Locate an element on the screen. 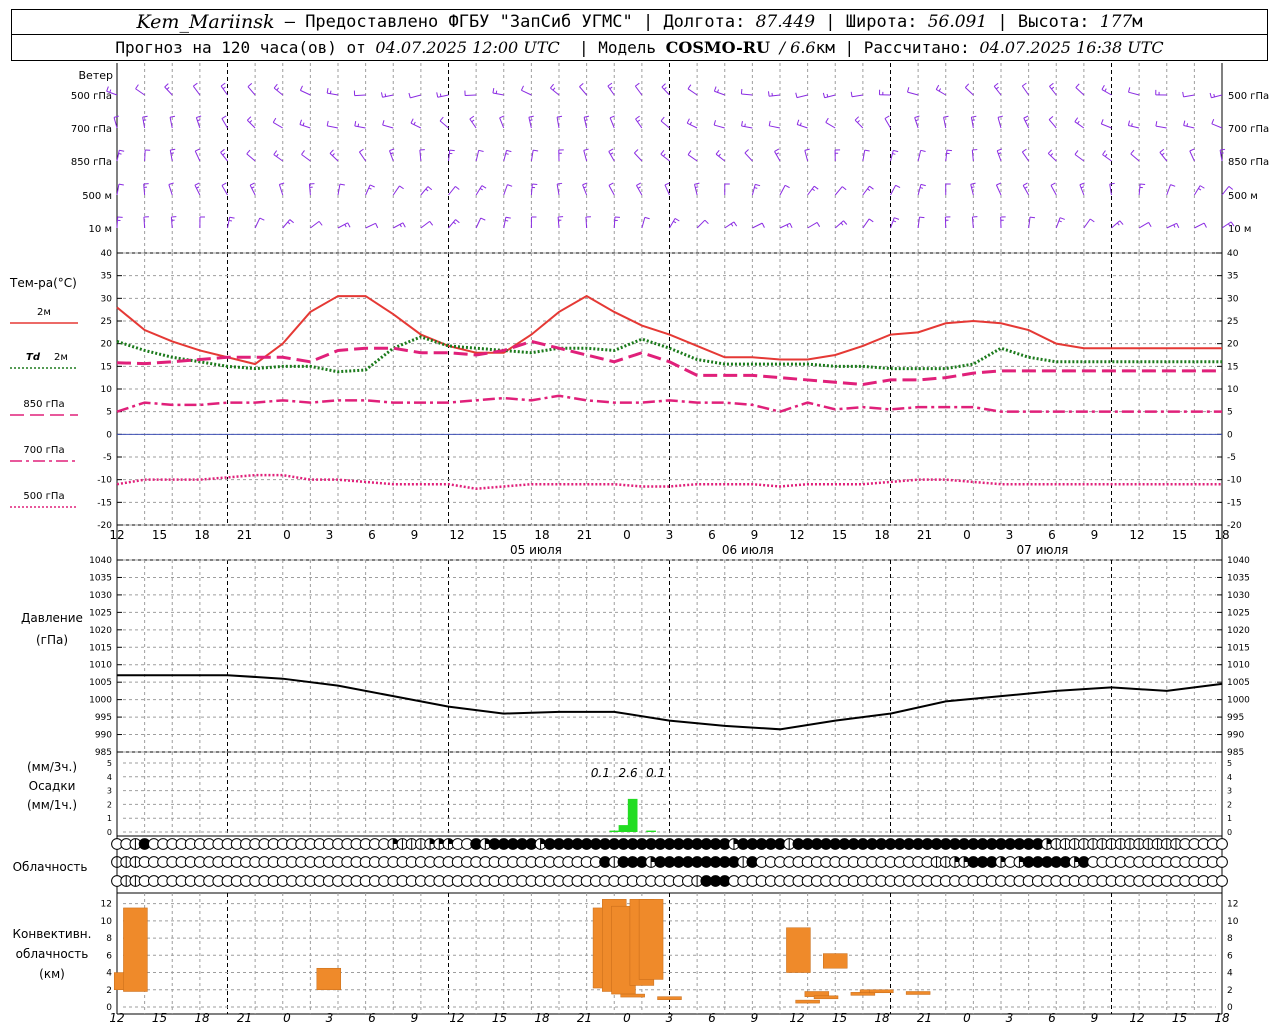 Image resolution: width=1280 pixels, height=1024 pixels. x-tick-label: 12 is located at coordinates (456, 535).